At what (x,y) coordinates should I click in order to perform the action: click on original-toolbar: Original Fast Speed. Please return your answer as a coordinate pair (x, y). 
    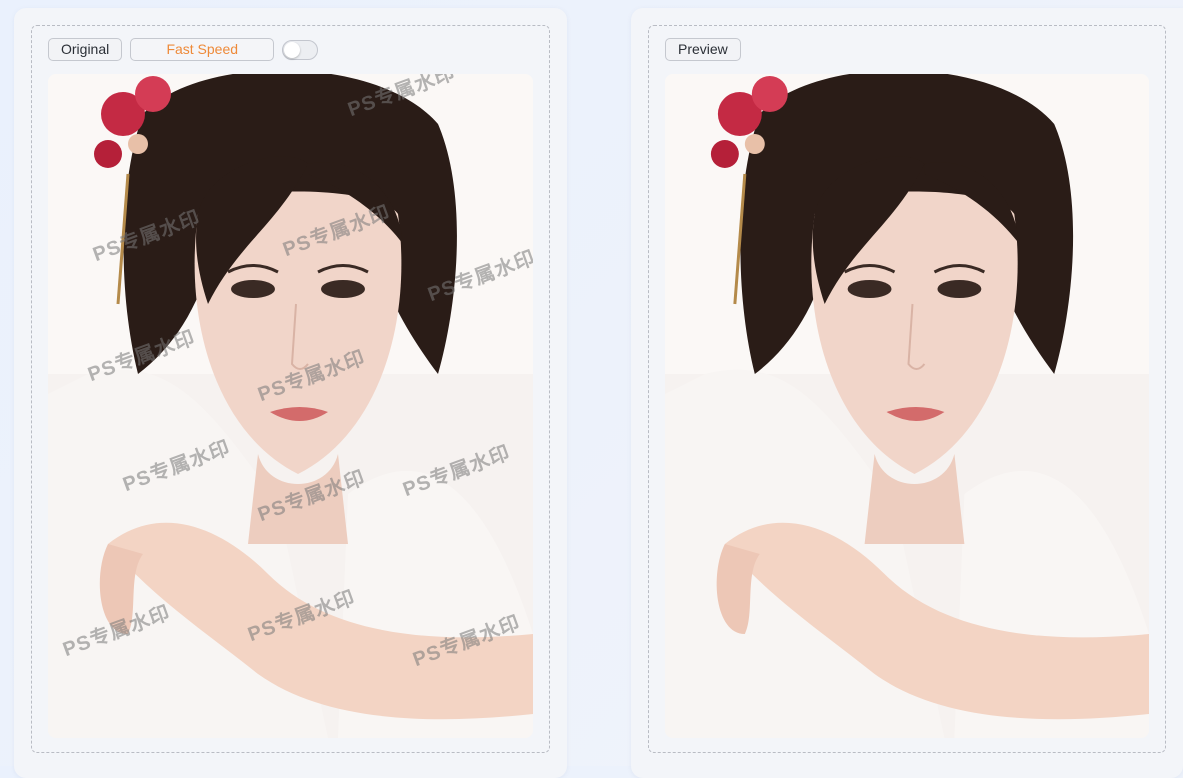
    Looking at the image, I should click on (183, 49).